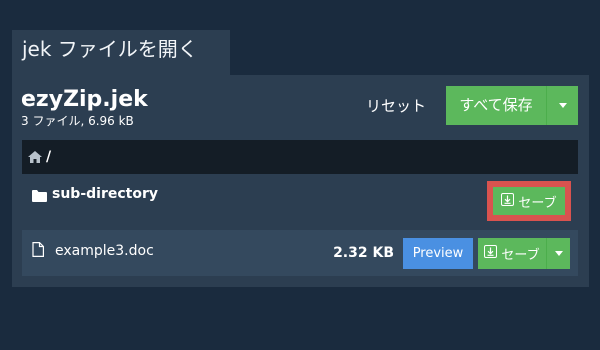  I want to click on home-icon, so click(35, 157).